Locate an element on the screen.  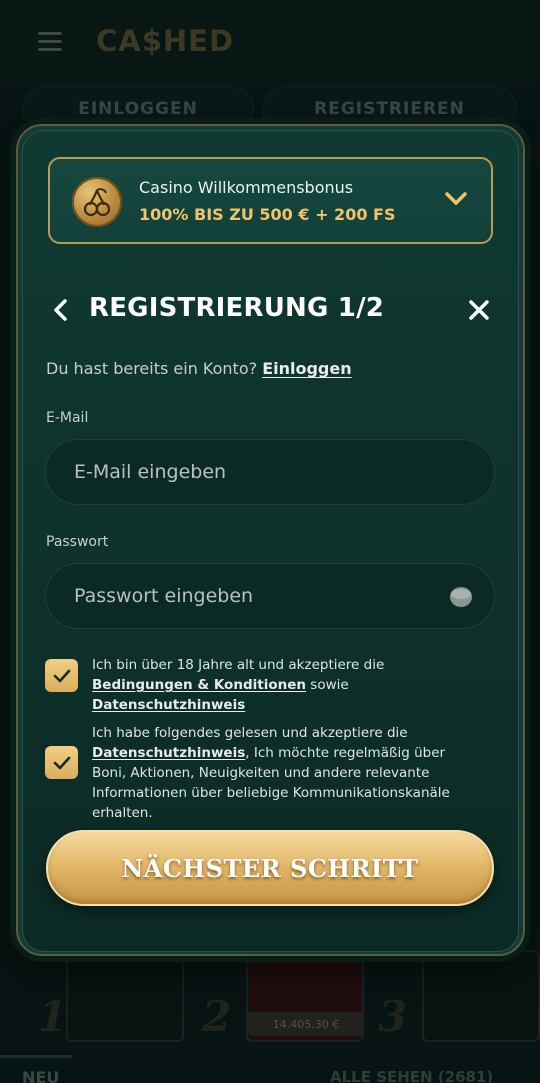
bonus-title: Casino Willkommensbonus is located at coordinates (246, 187).